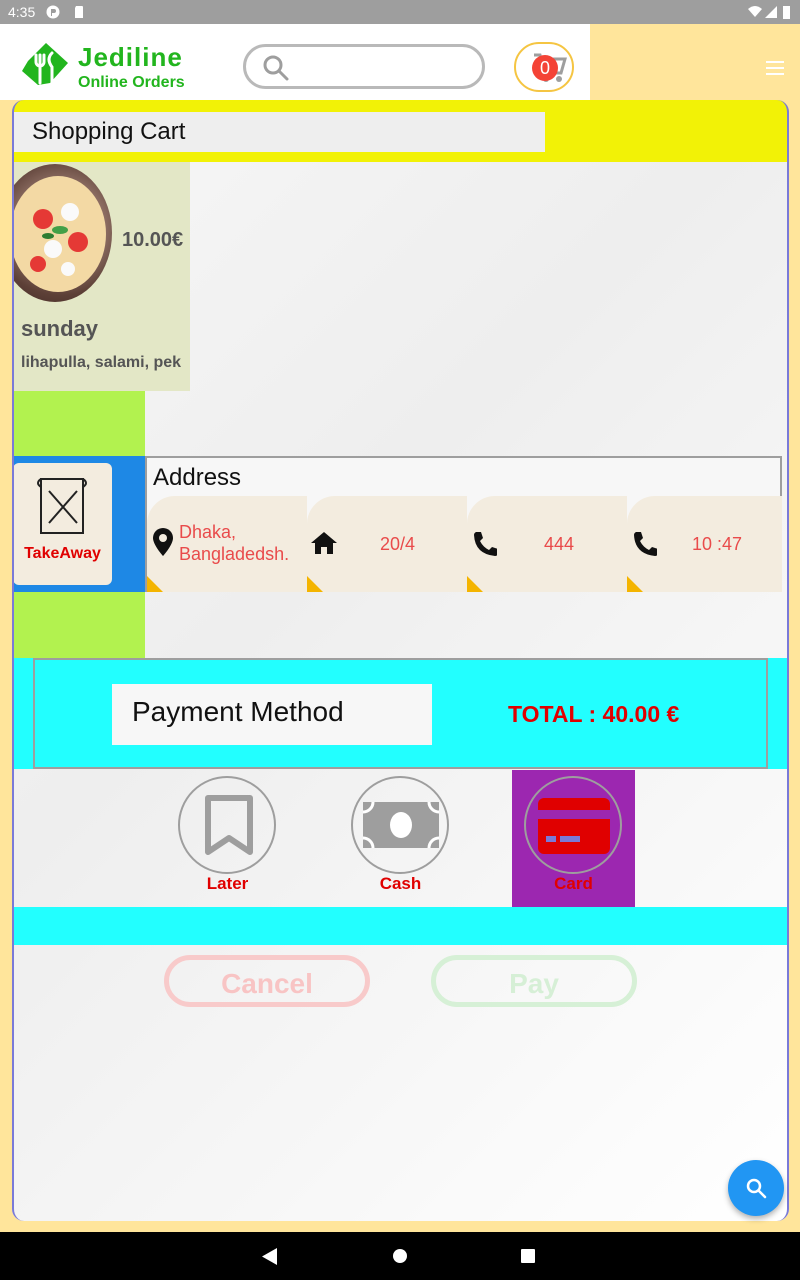 The image size is (800, 1280). I want to click on address-phone-field: 444, so click(547, 544).